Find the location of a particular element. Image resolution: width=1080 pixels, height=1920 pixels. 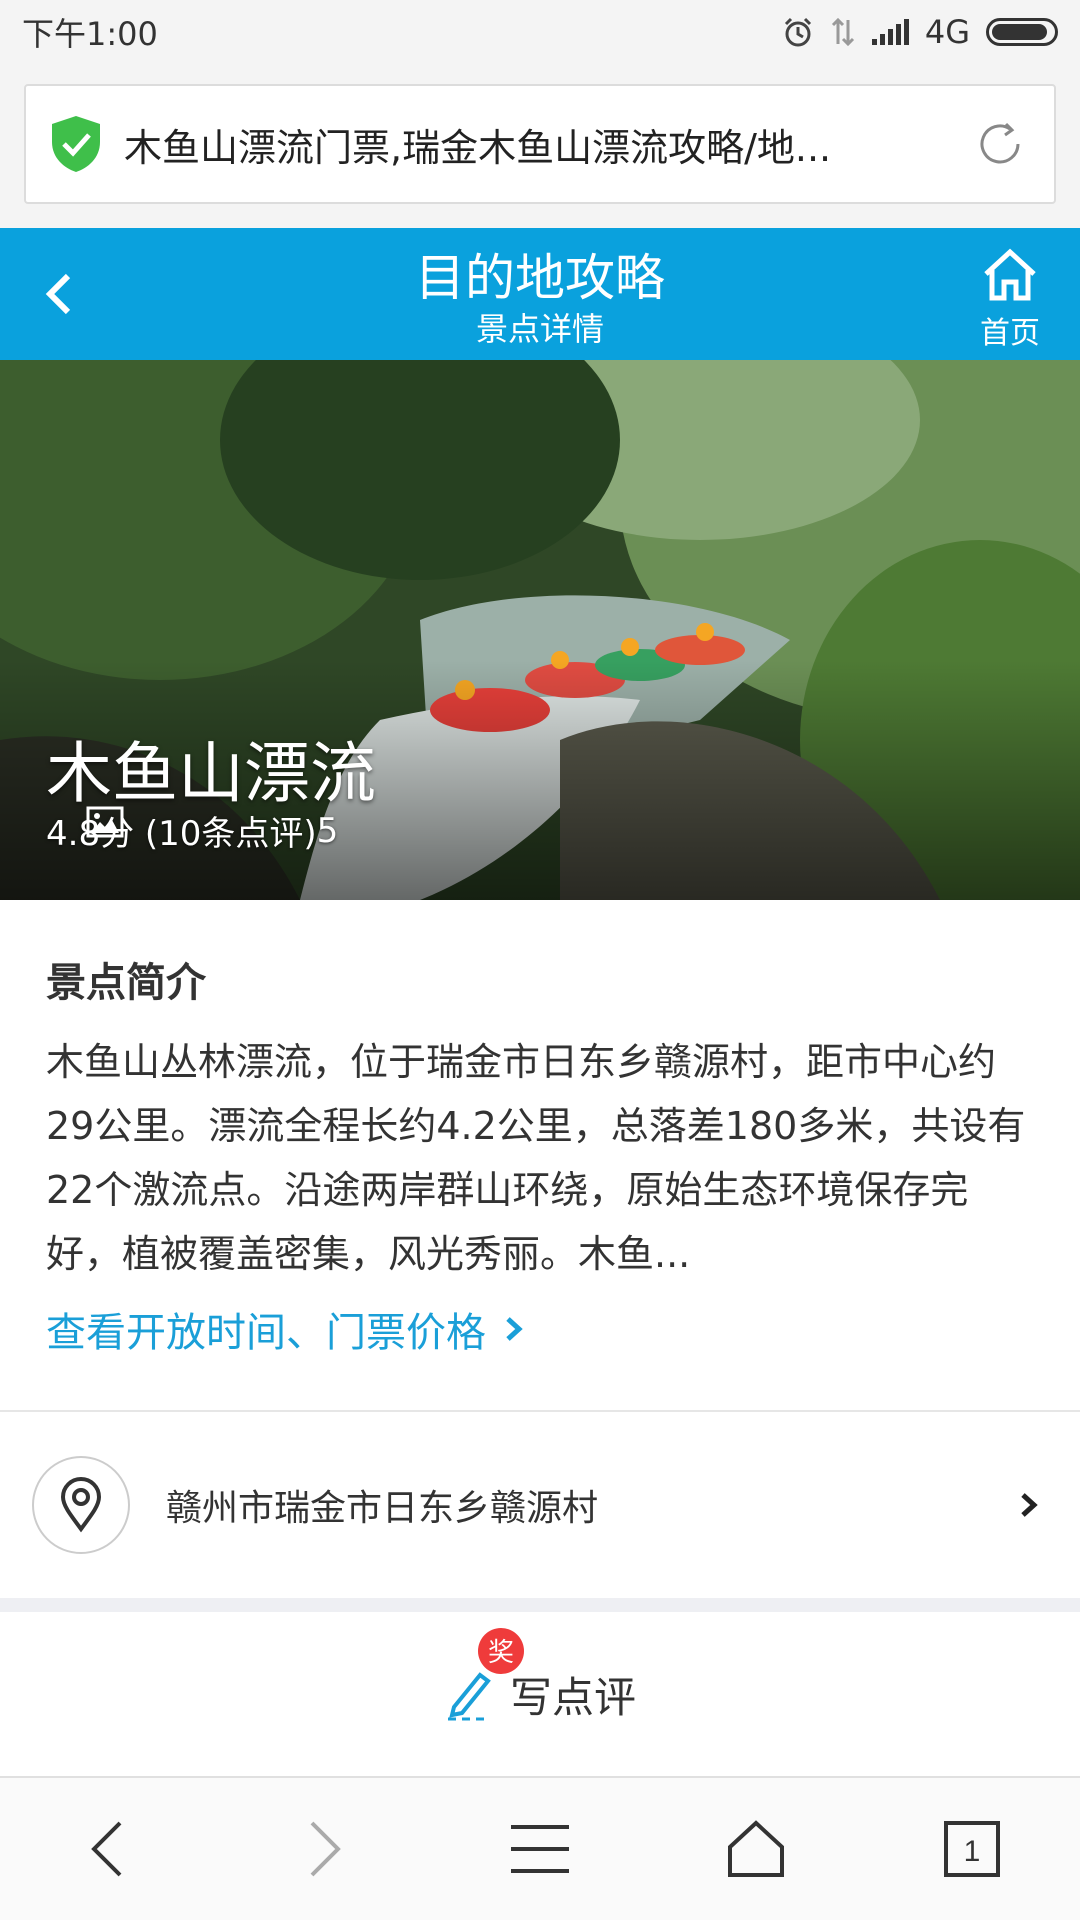

data-transfer-icon is located at coordinates (842, 32).